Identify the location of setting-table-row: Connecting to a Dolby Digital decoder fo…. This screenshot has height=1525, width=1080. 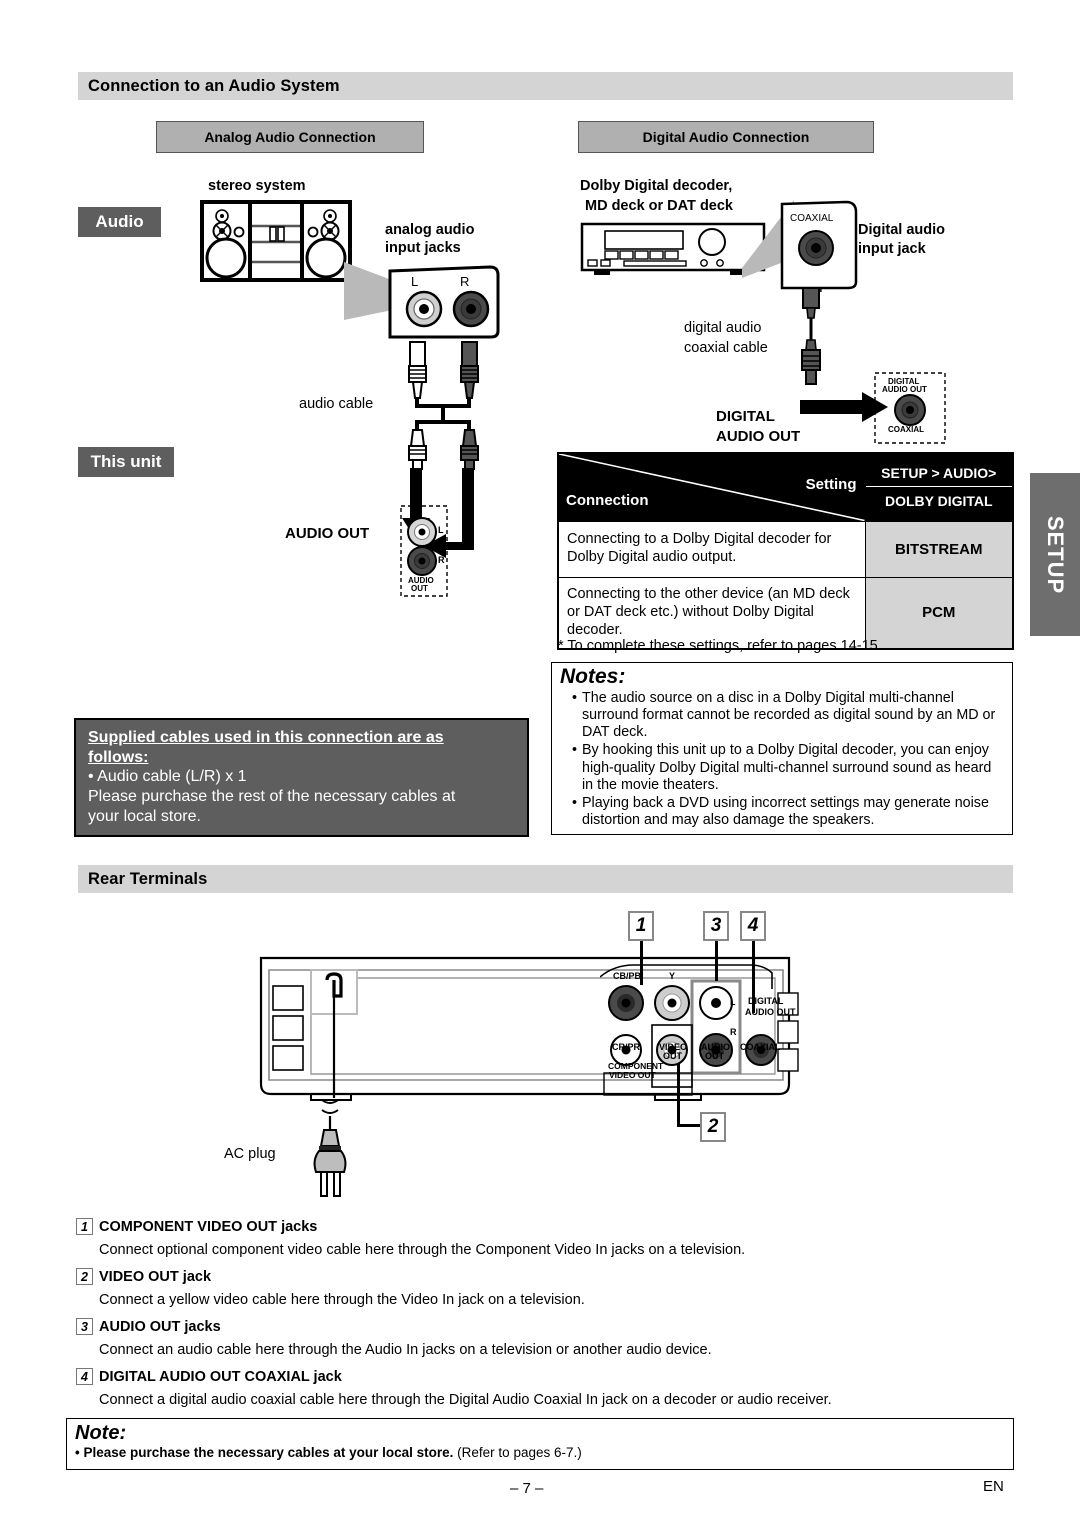
(785, 549).